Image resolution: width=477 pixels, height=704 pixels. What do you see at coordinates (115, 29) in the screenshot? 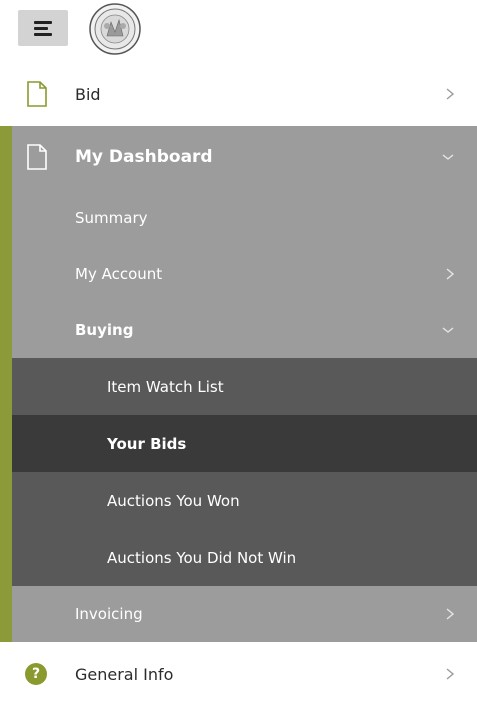
I see `state-seal-icon` at bounding box center [115, 29].